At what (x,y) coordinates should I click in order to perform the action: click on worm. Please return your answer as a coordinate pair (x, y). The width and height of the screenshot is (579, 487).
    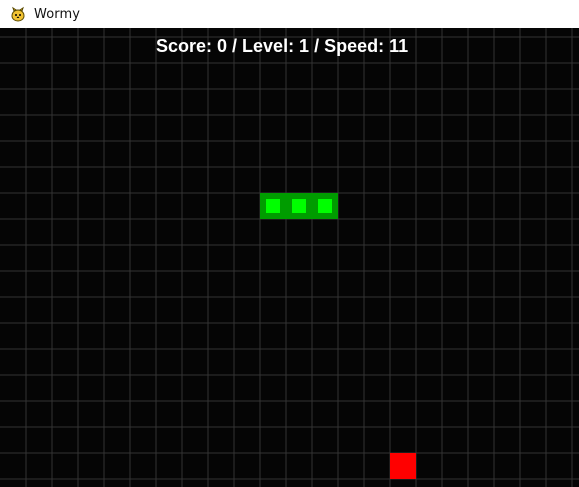
    Looking at the image, I should click on (299, 206).